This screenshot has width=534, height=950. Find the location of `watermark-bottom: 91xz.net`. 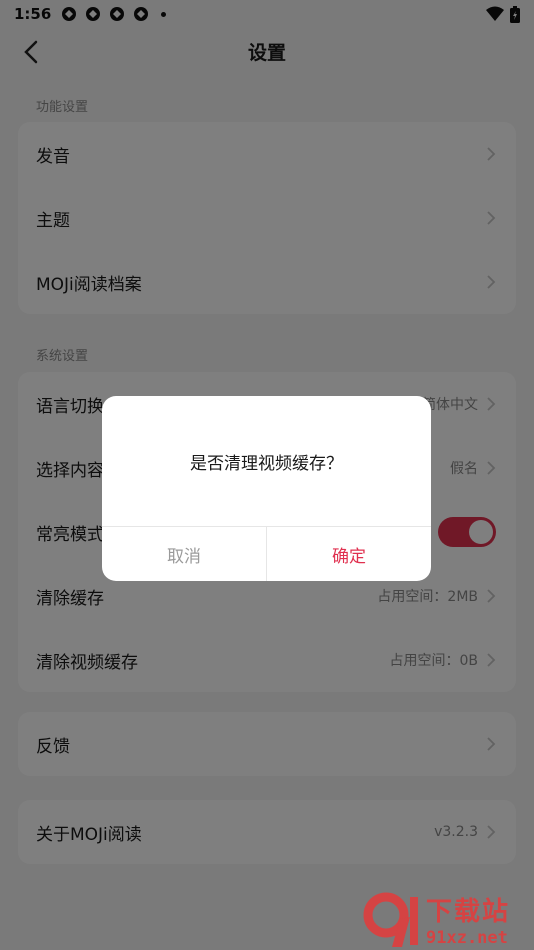

watermark-bottom: 91xz.net is located at coordinates (467, 937).